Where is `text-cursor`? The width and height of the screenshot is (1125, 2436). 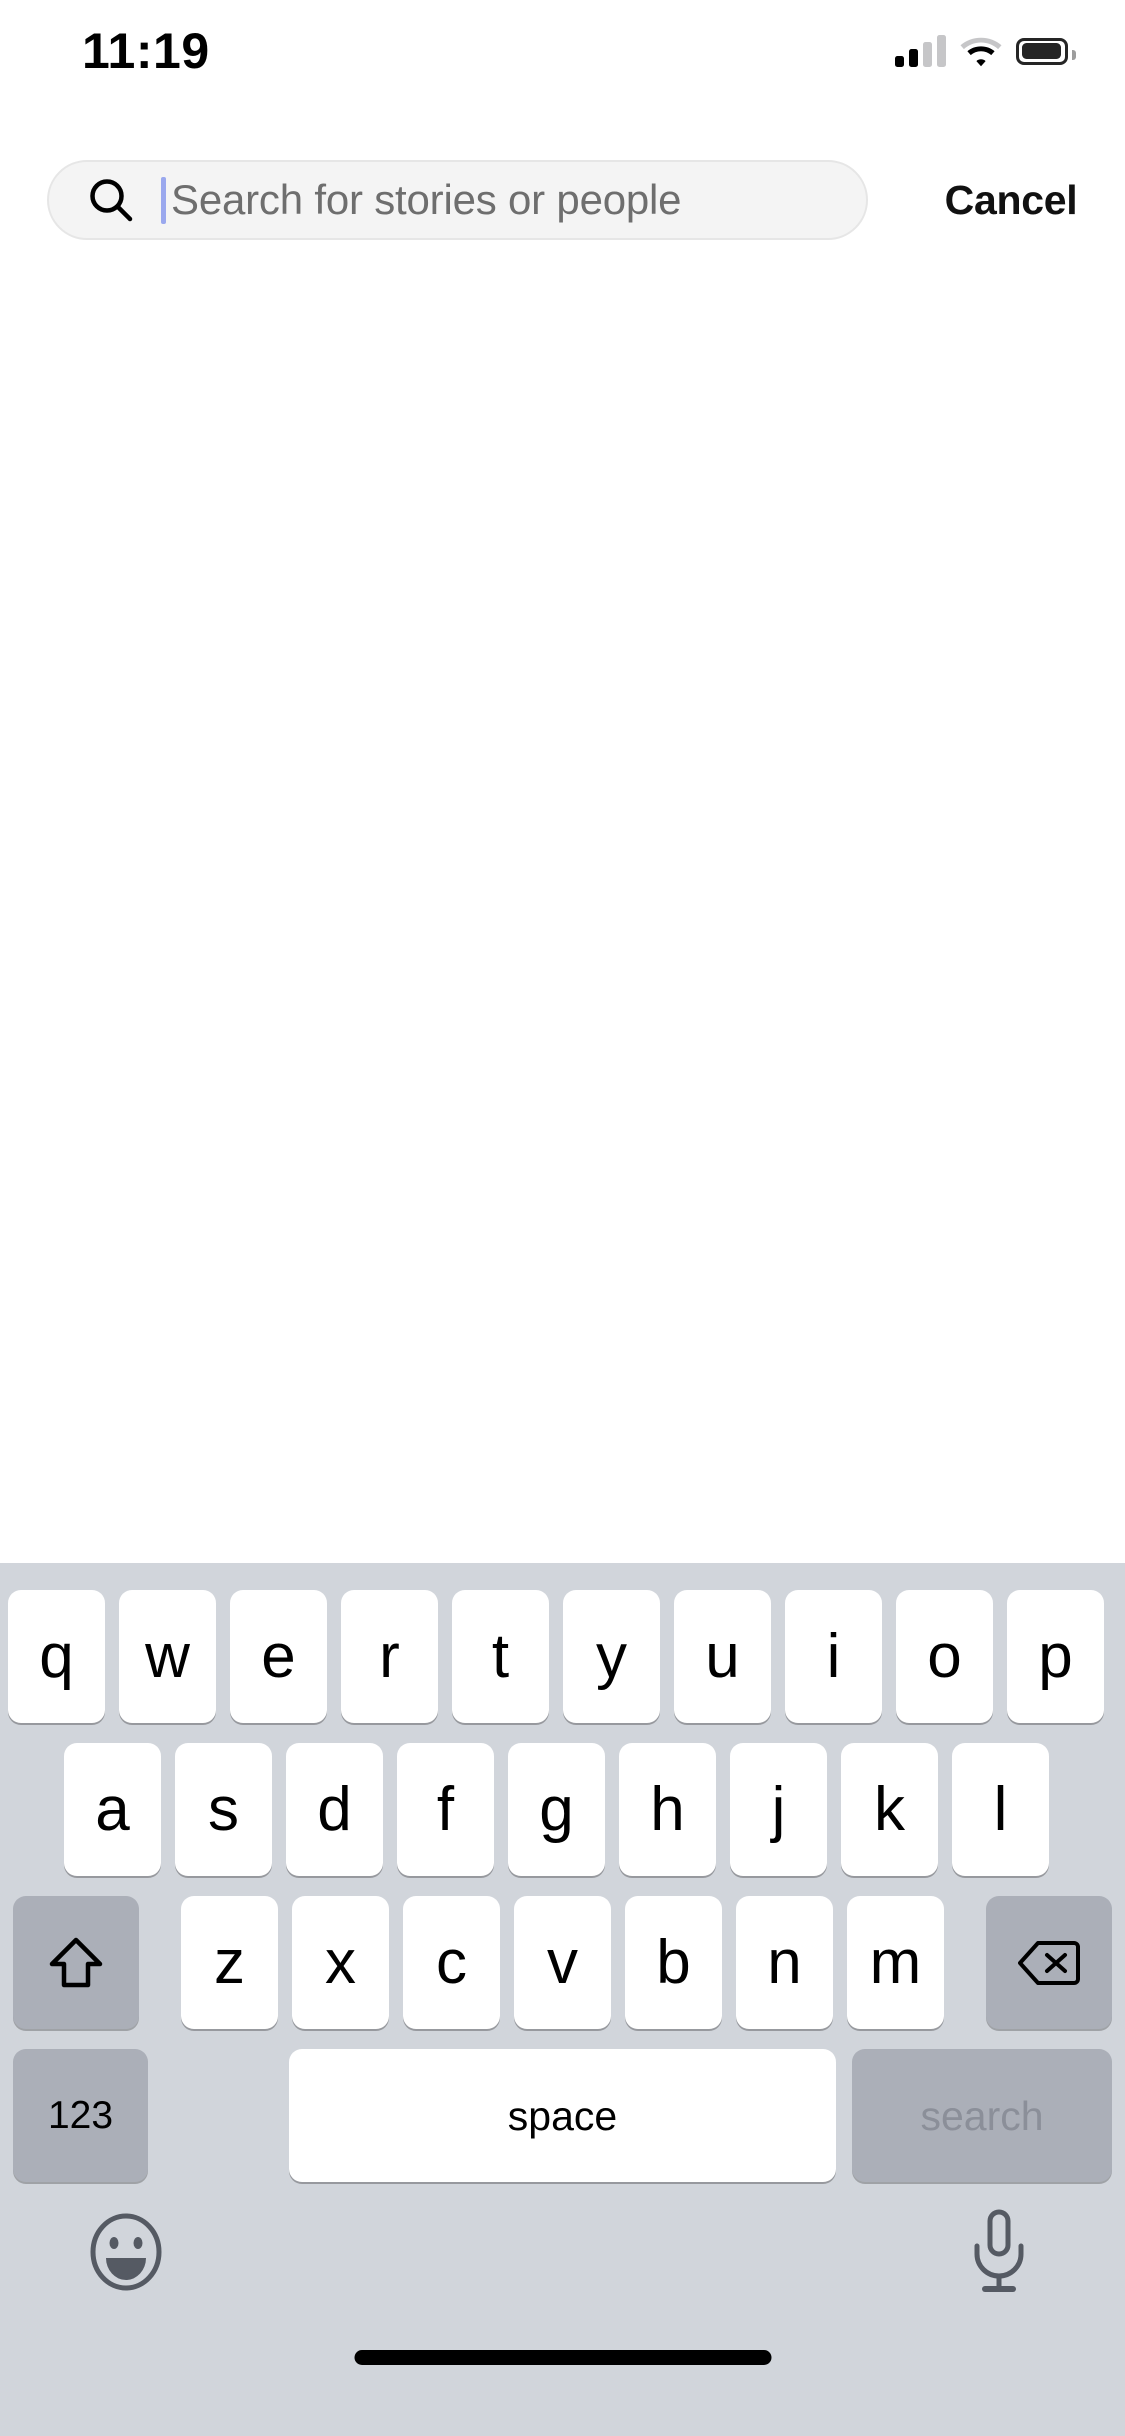 text-cursor is located at coordinates (163, 200).